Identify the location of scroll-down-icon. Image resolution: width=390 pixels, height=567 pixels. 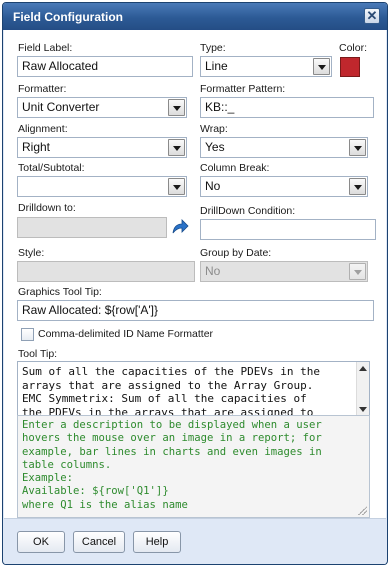
(363, 409).